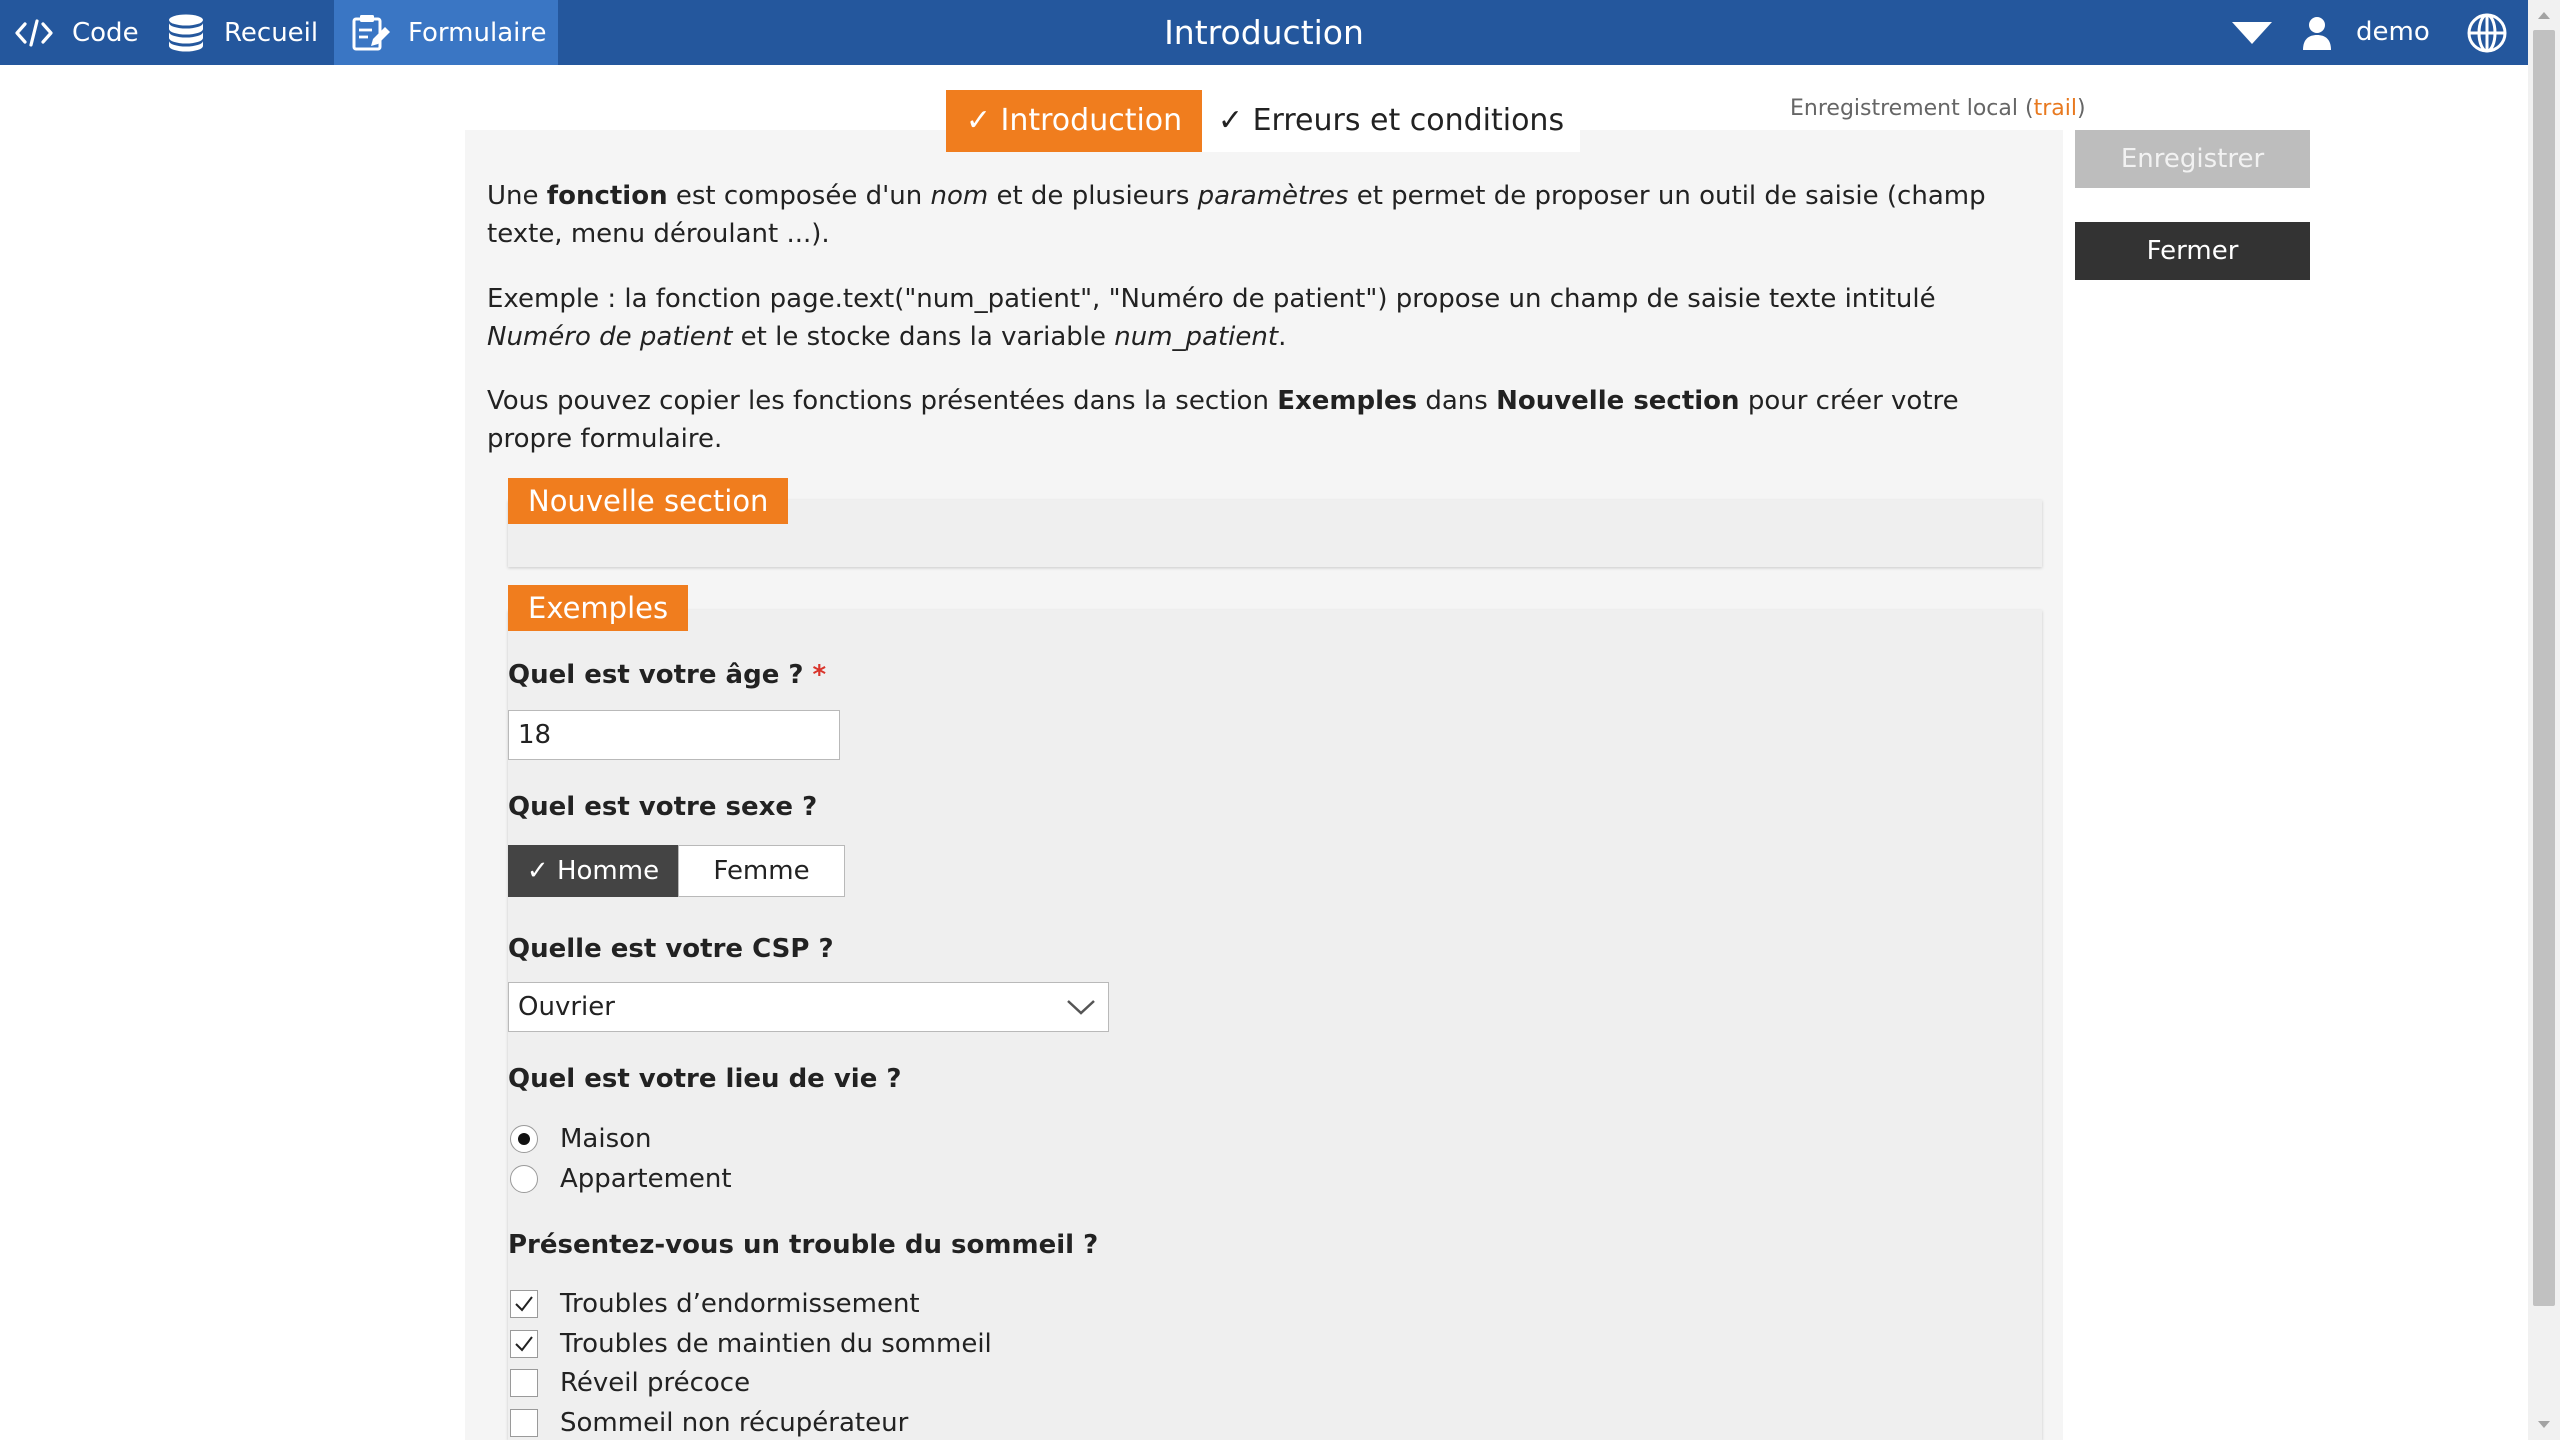  I want to click on required-marker: *, so click(819, 675).